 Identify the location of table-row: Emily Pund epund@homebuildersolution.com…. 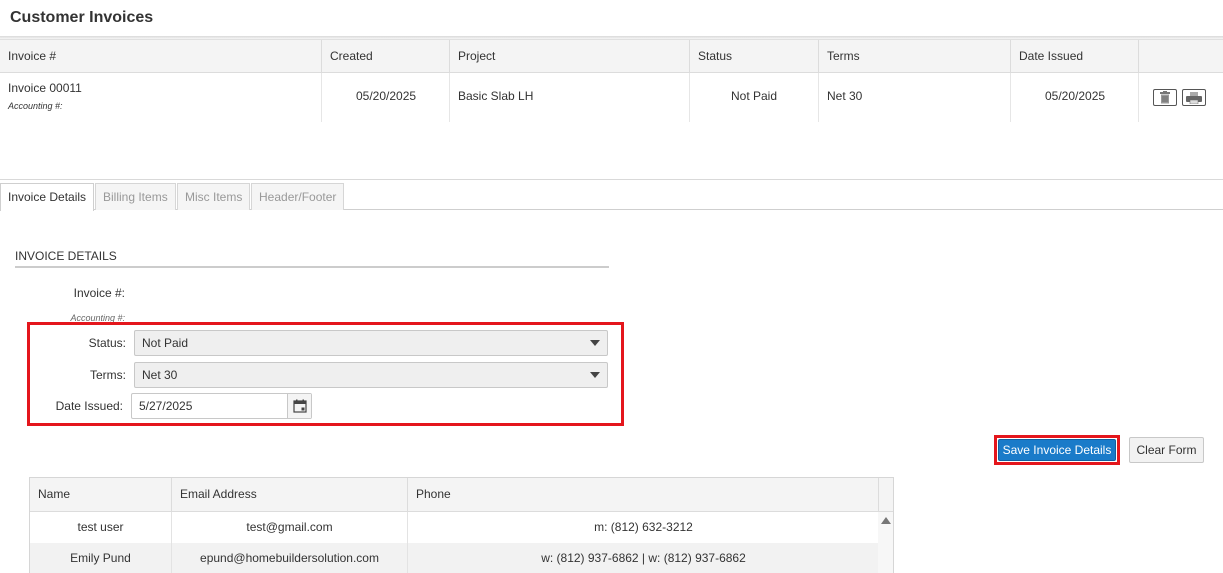
(454, 558).